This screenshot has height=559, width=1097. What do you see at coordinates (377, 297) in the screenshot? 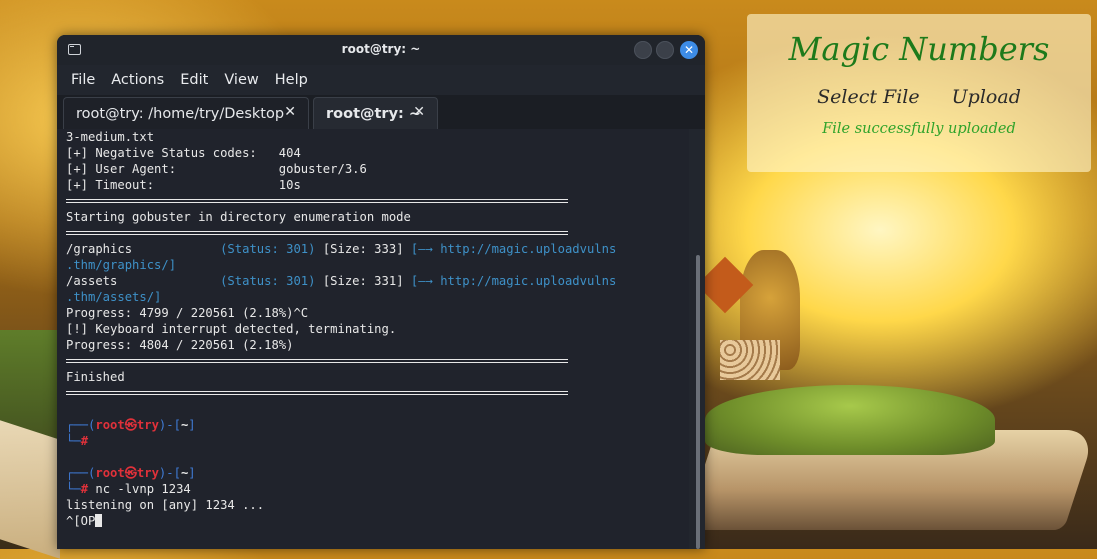
I see `result-link-continued: .thm/assets/]` at bounding box center [377, 297].